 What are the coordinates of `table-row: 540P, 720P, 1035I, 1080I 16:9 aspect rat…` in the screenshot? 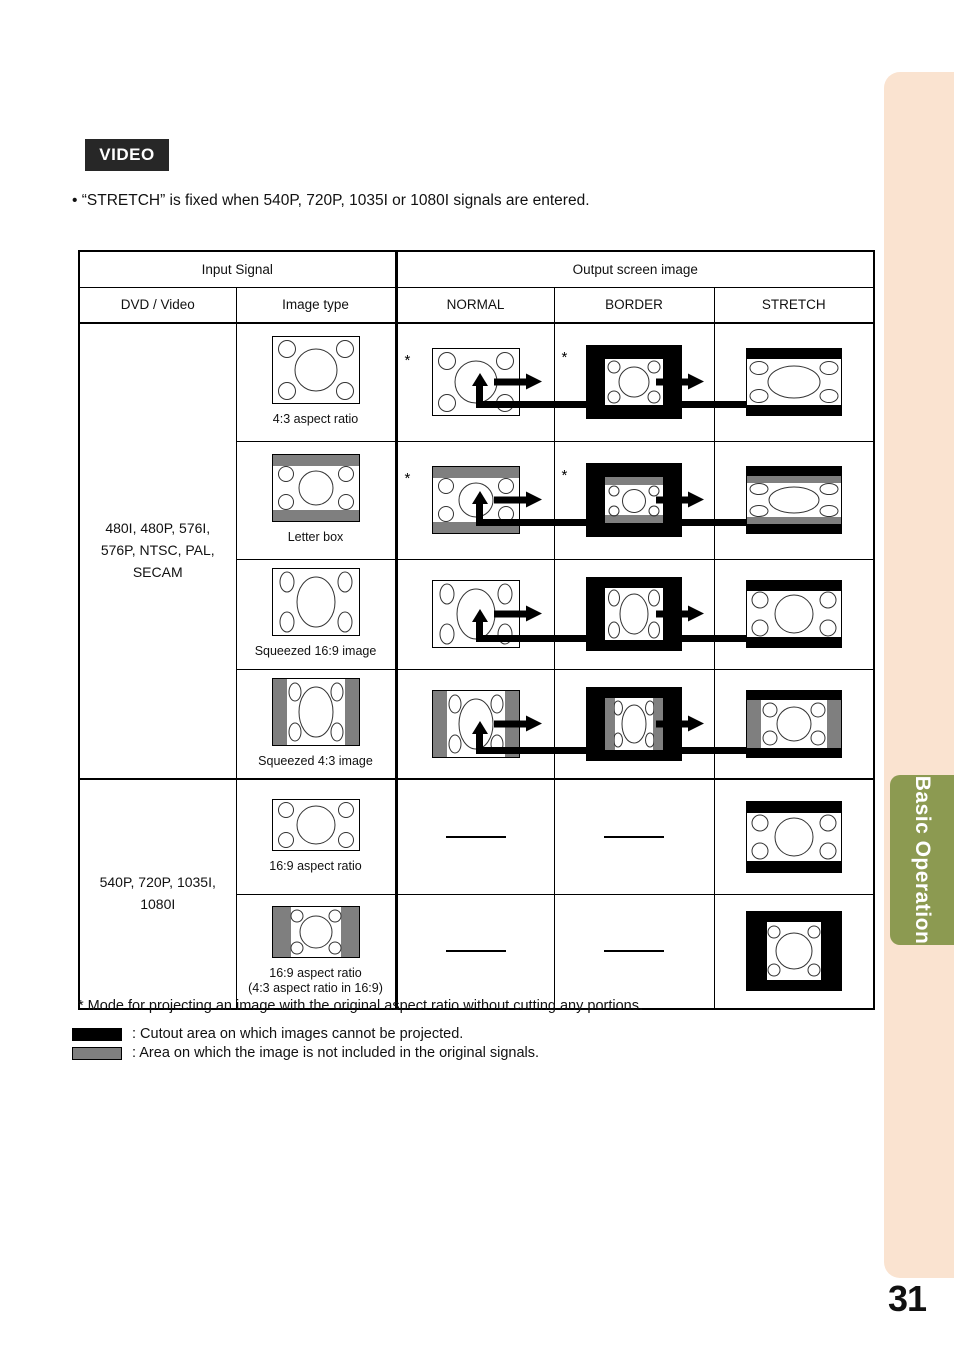 It's located at (476, 894).